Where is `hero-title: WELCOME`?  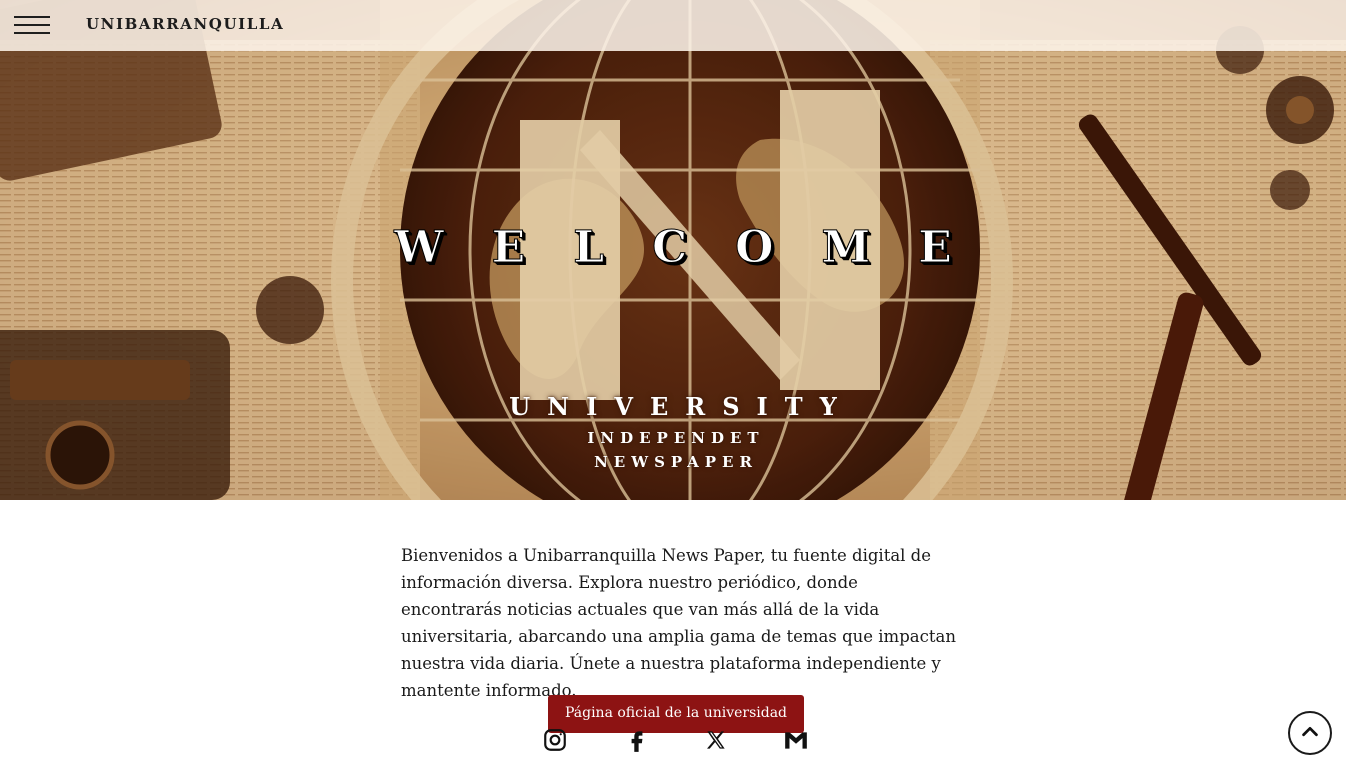
hero-title: WELCOME is located at coordinates (697, 248).